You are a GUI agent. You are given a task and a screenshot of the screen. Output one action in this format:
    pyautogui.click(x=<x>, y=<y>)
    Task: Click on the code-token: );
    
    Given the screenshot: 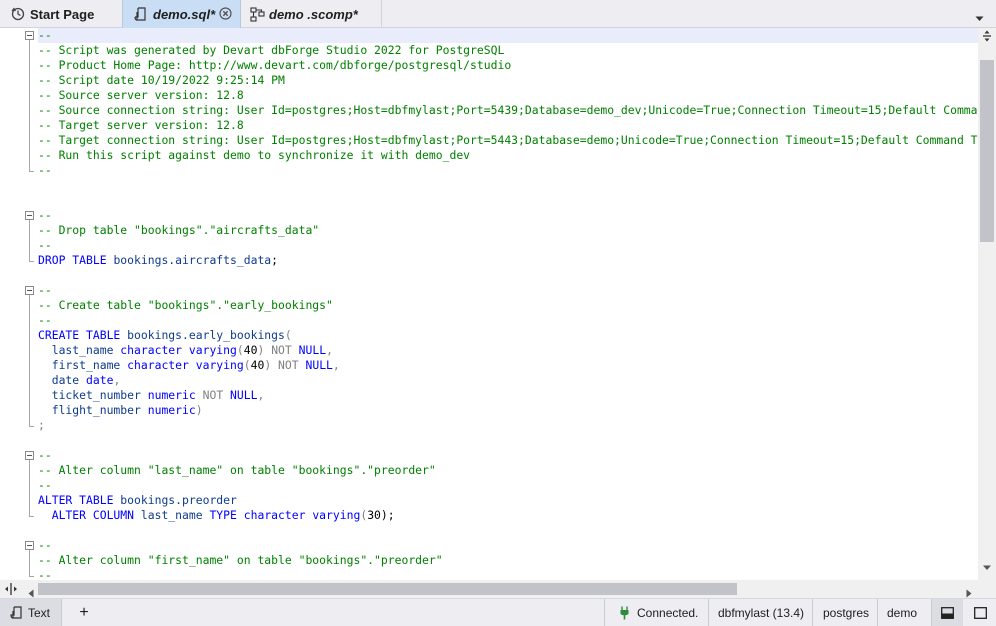 What is the action you would take?
    pyautogui.click(x=387, y=515)
    